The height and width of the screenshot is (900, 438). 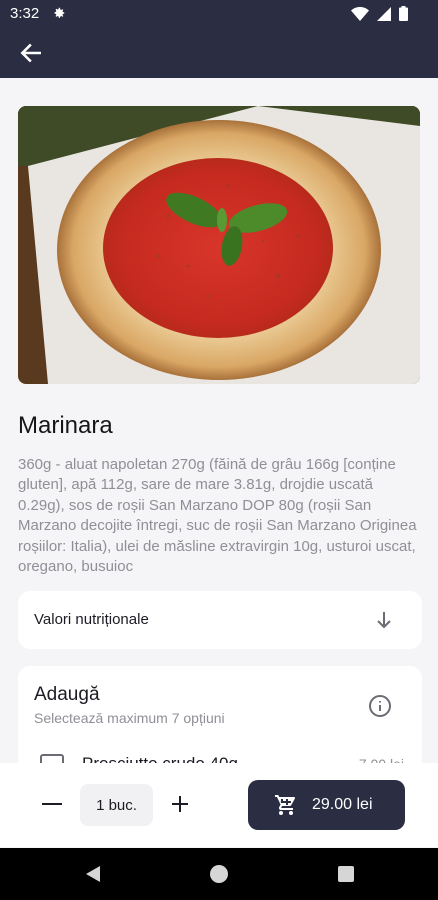 I want to click on settings-gear-icon, so click(x=59, y=12).